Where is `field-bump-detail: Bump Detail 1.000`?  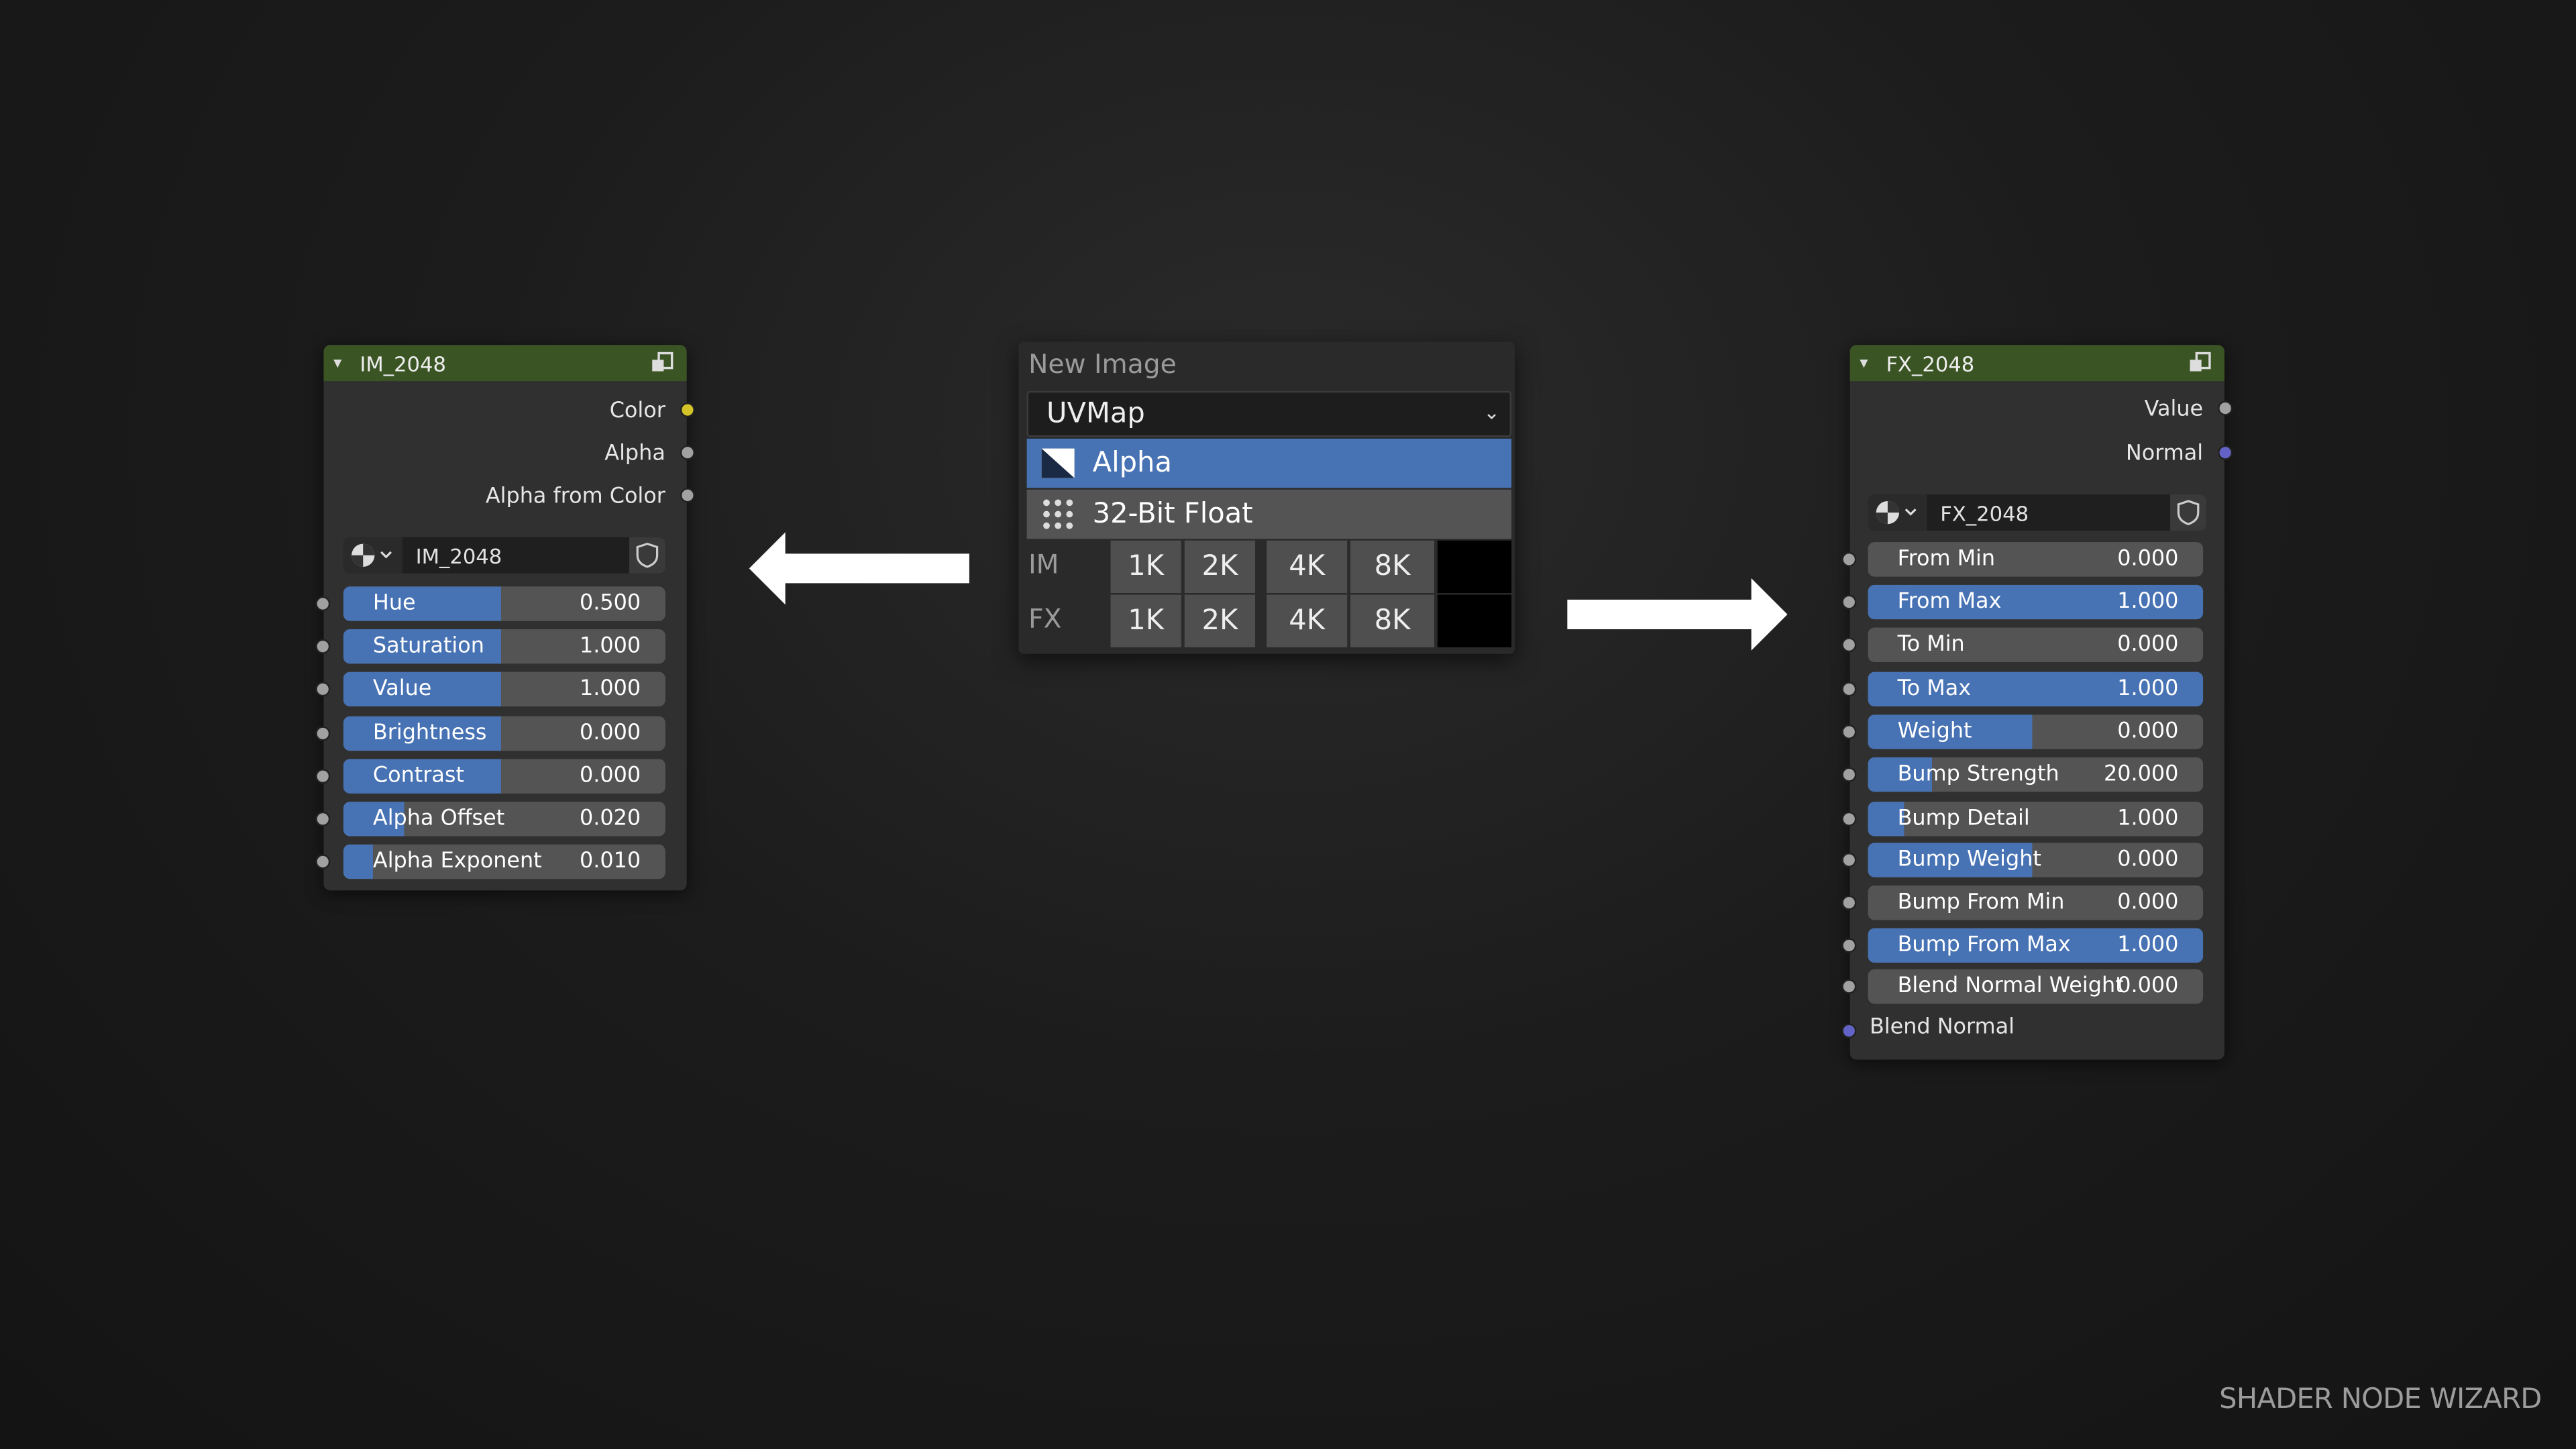 field-bump-detail: Bump Detail 1.000 is located at coordinates (2036, 819).